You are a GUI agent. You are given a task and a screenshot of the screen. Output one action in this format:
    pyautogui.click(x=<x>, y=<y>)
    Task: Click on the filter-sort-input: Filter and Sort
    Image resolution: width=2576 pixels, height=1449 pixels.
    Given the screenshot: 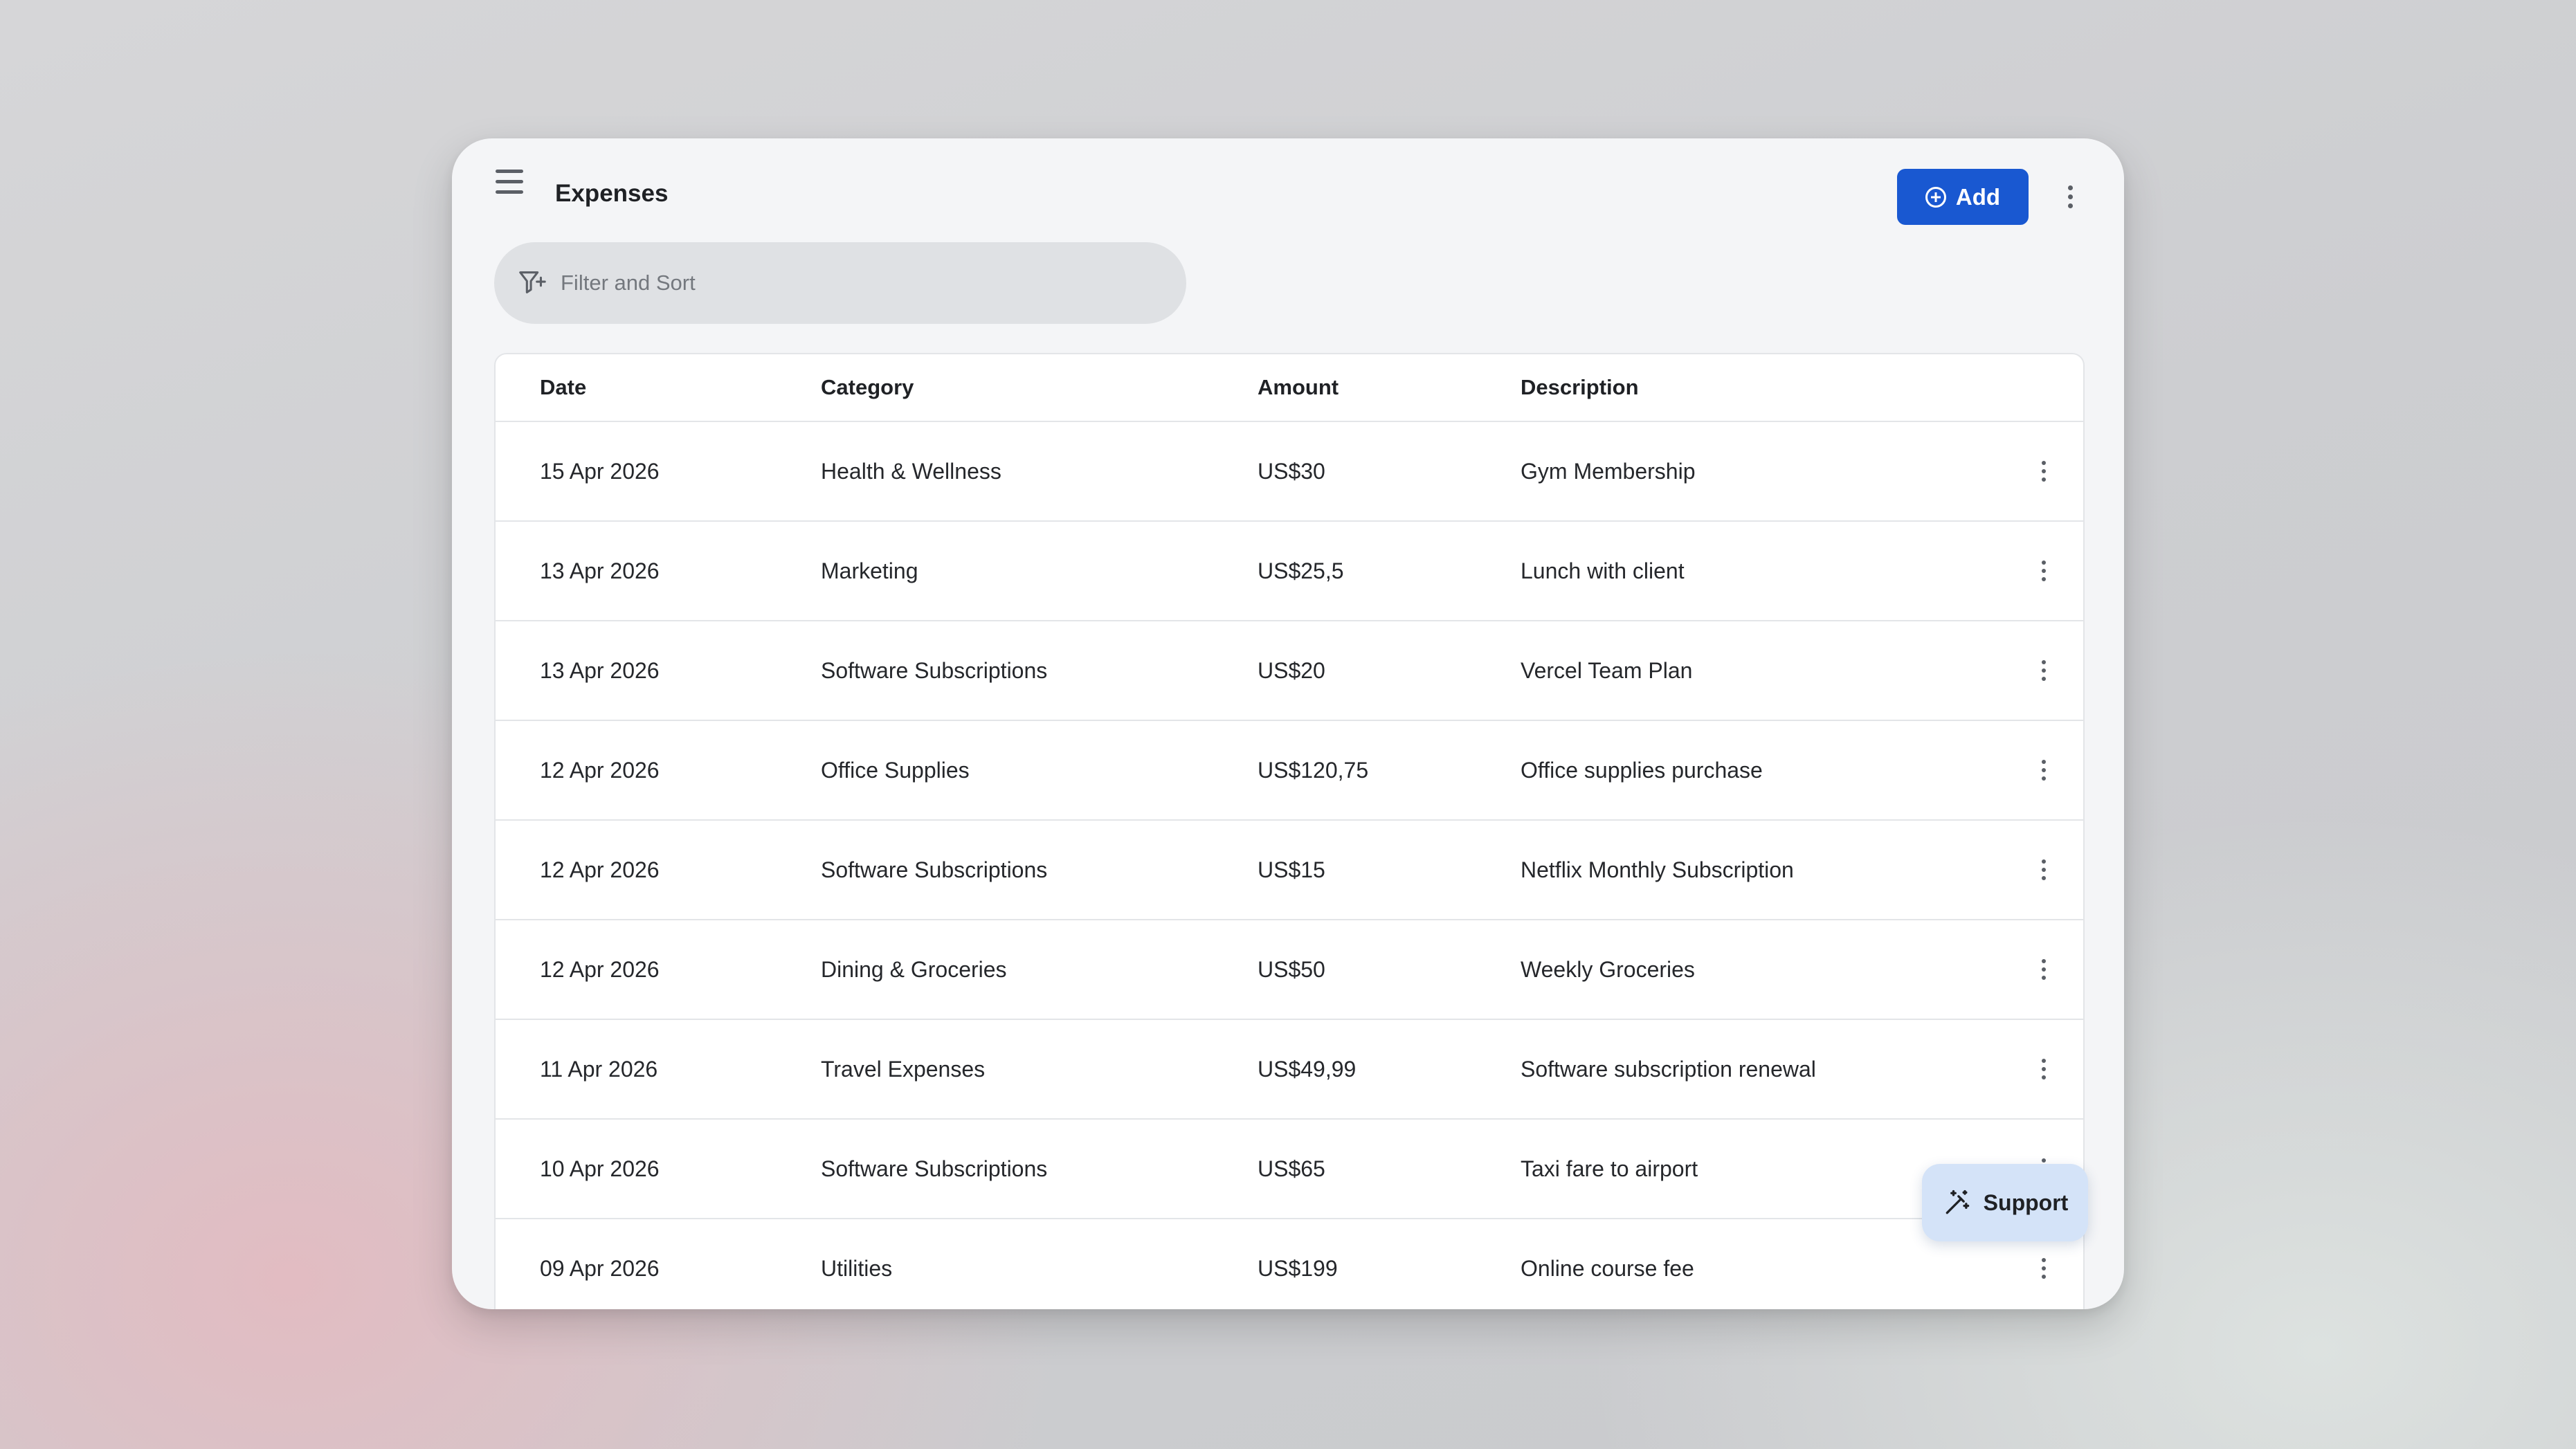 What is the action you would take?
    pyautogui.click(x=840, y=283)
    